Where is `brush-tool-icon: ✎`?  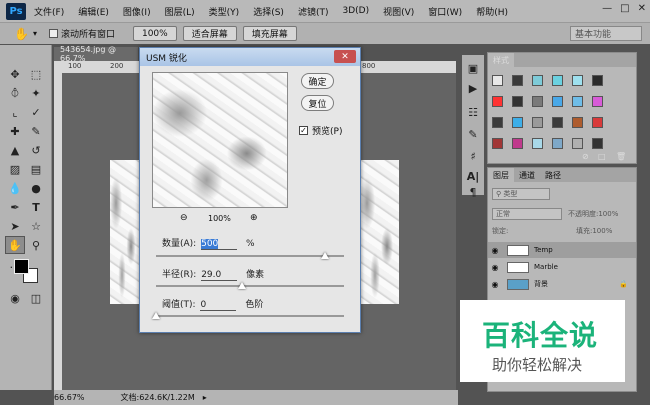 brush-tool-icon: ✎ is located at coordinates (36, 131).